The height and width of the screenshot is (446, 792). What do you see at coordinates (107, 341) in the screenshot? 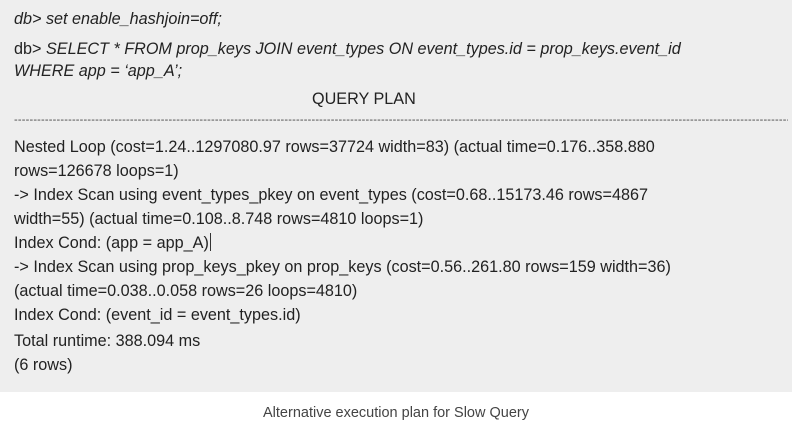
I see `plan-line-total-runtime: Total runtime: 388.094 ms` at bounding box center [107, 341].